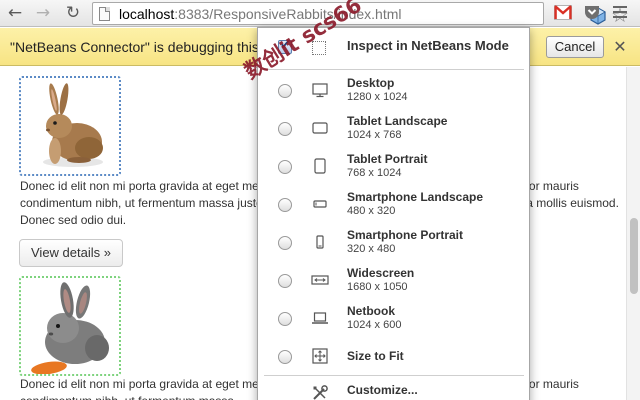  Describe the element at coordinates (320, 392) in the screenshot. I see `tools-icon` at that location.